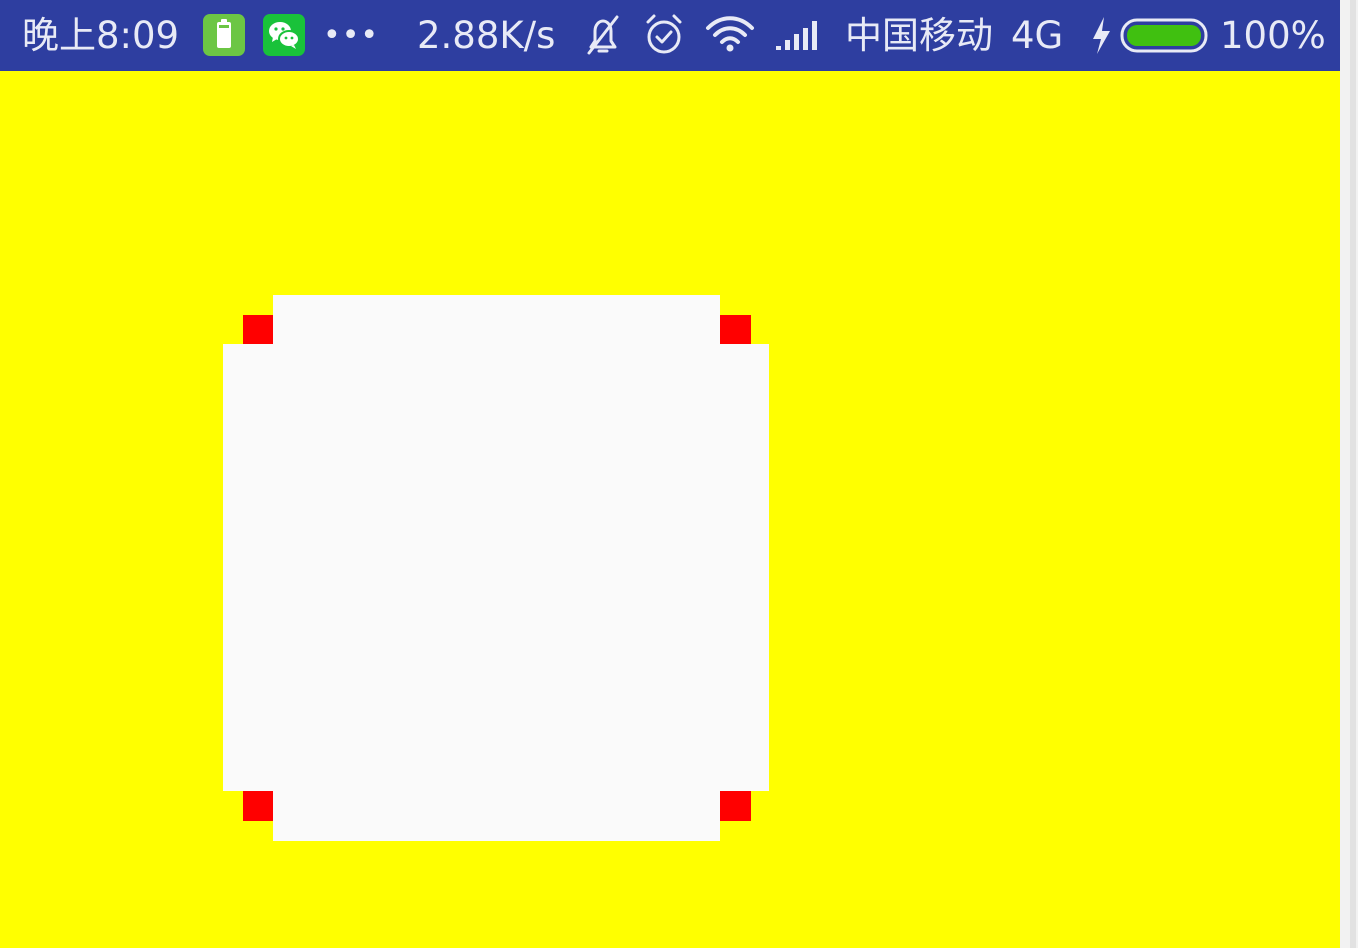  I want to click on bell-muted-icon, so click(603, 35).